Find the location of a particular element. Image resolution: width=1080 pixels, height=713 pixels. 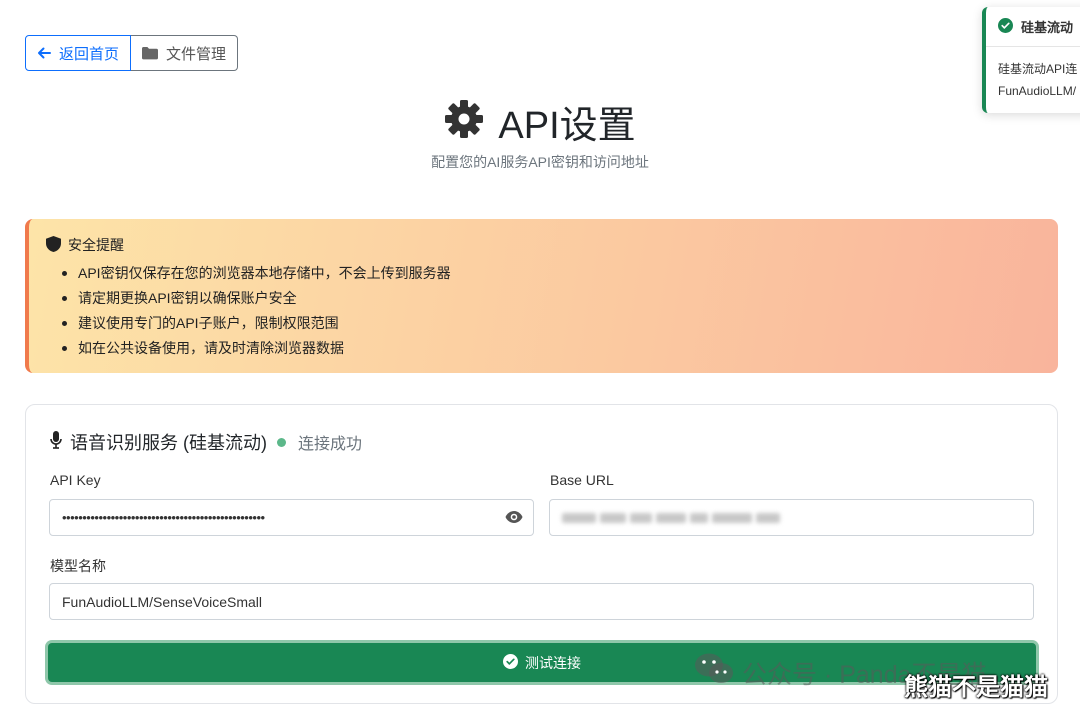

base-url-input is located at coordinates (791, 517).